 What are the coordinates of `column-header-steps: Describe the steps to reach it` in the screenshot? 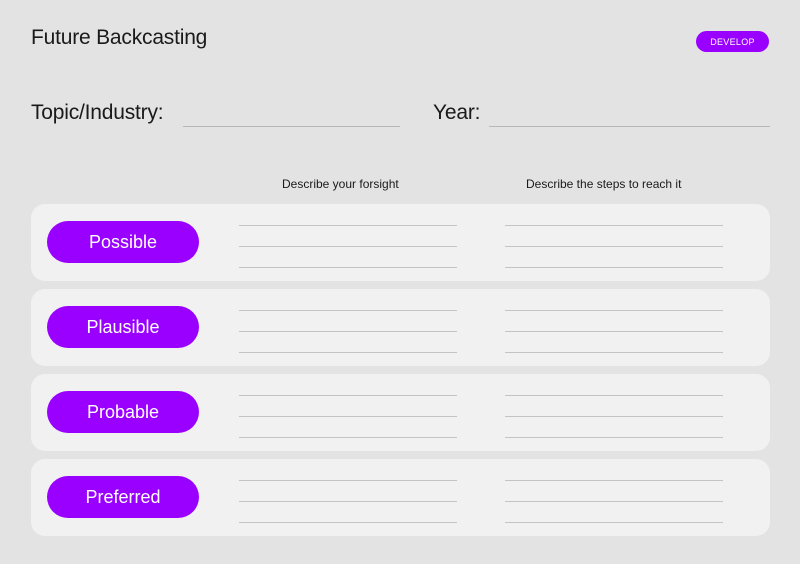 It's located at (604, 184).